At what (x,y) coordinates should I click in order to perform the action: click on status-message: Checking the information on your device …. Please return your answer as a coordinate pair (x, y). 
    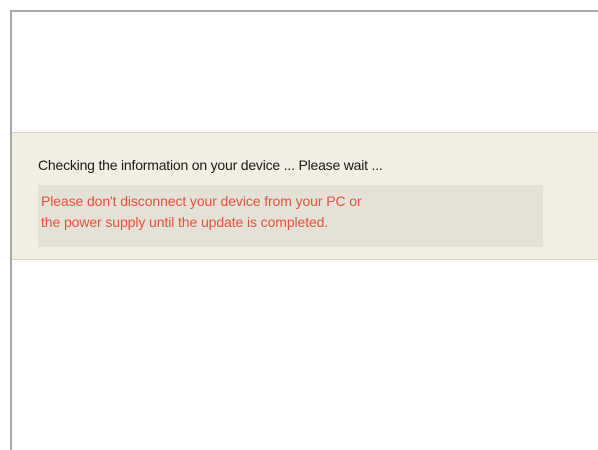
    Looking at the image, I should click on (210, 165).